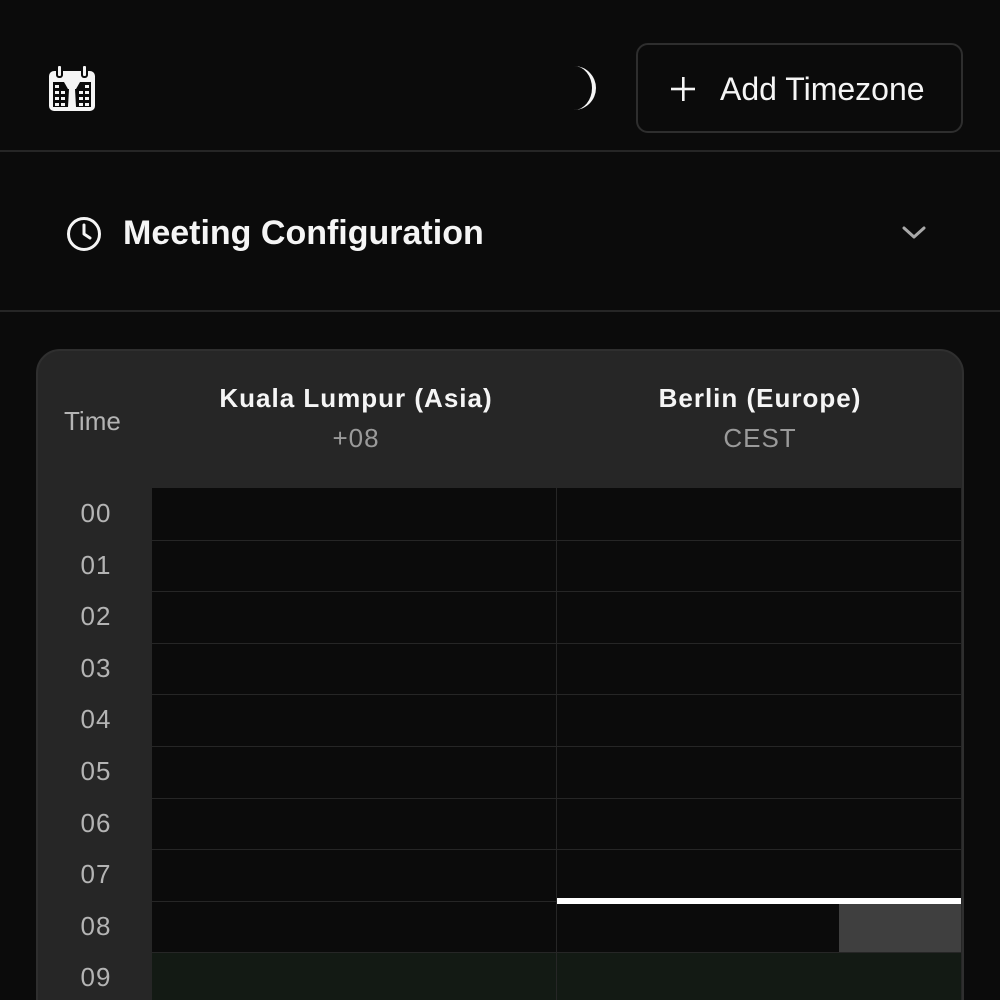 Image resolution: width=1000 pixels, height=1000 pixels. I want to click on timezone-offset: CEST, so click(760, 438).